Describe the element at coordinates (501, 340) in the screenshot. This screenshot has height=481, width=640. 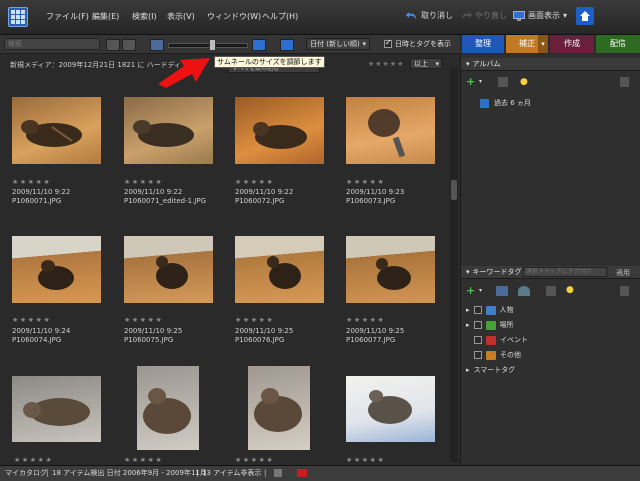
I see `tag-item-events: イベント` at that location.